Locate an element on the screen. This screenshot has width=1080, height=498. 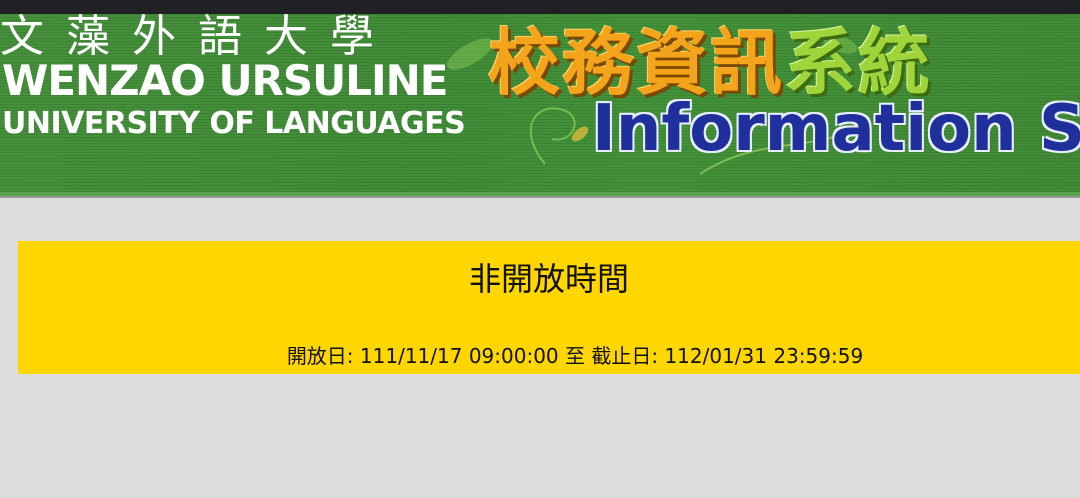
notice-heading: 非開放時間 is located at coordinates (548, 279).